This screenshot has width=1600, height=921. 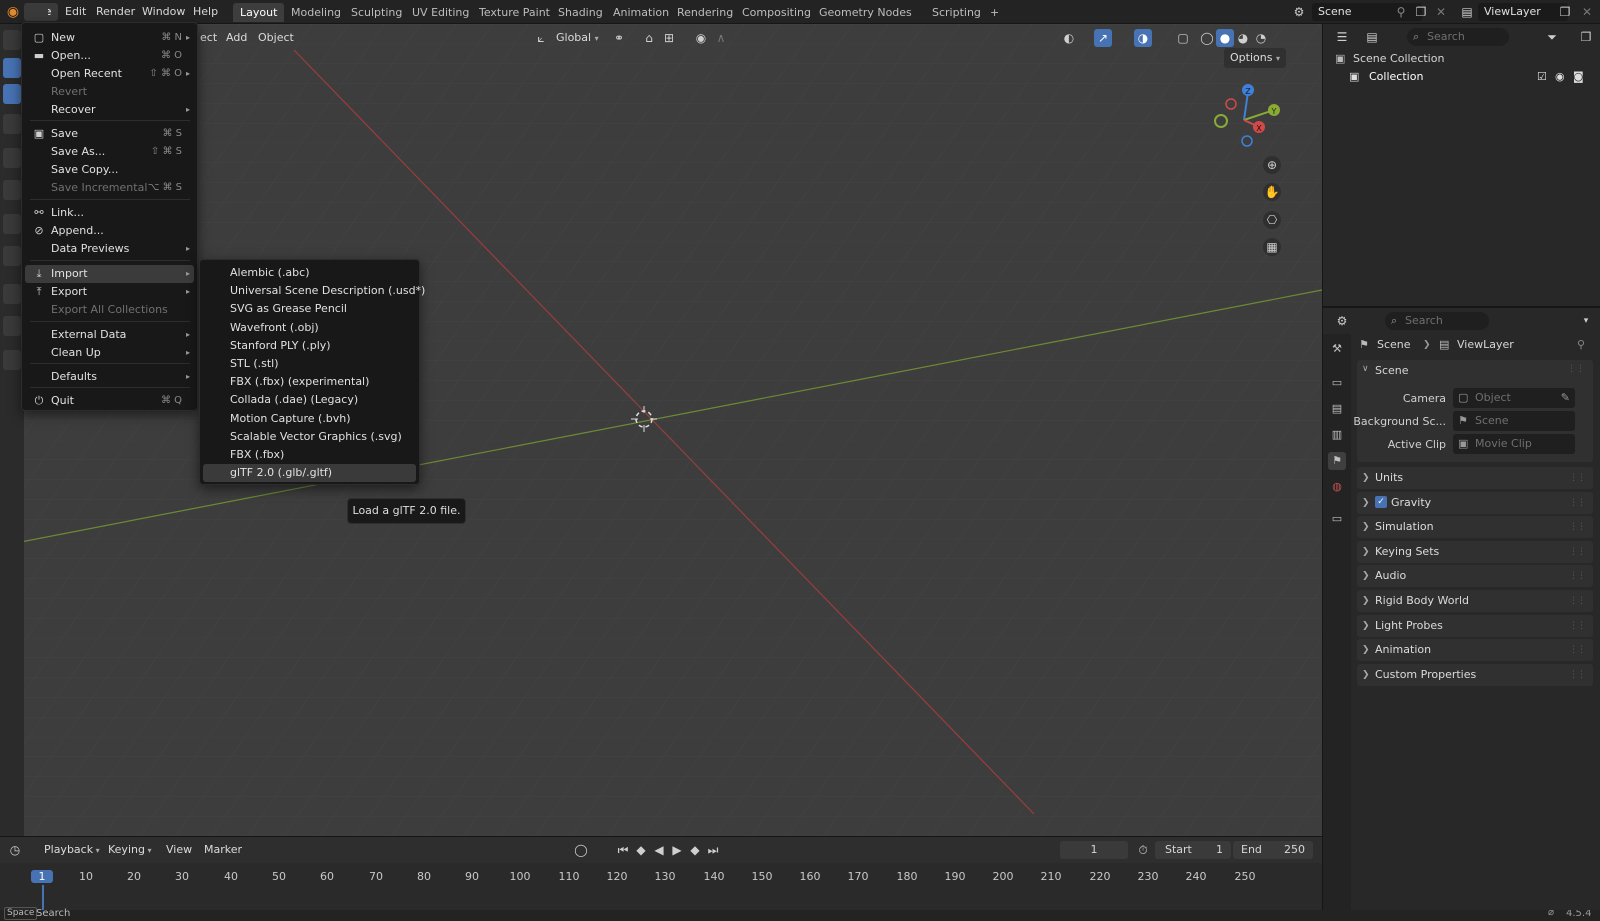 What do you see at coordinates (1337, 519) in the screenshot?
I see `collection-tab-icon: ▭` at bounding box center [1337, 519].